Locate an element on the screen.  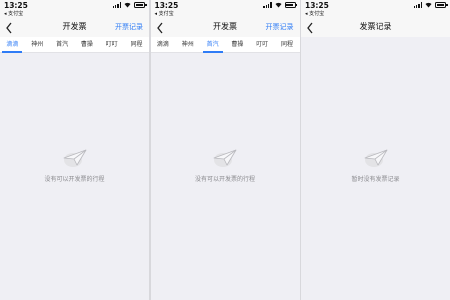
page-title: 发票记录 is located at coordinates (375, 26).